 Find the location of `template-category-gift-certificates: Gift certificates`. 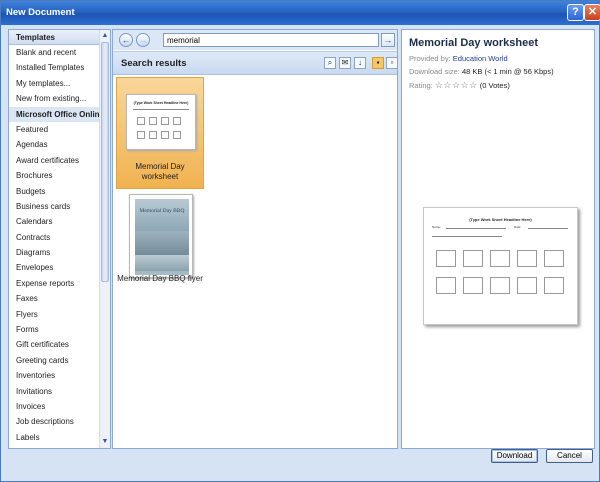

template-category-gift-certificates: Gift certificates is located at coordinates (54, 344).